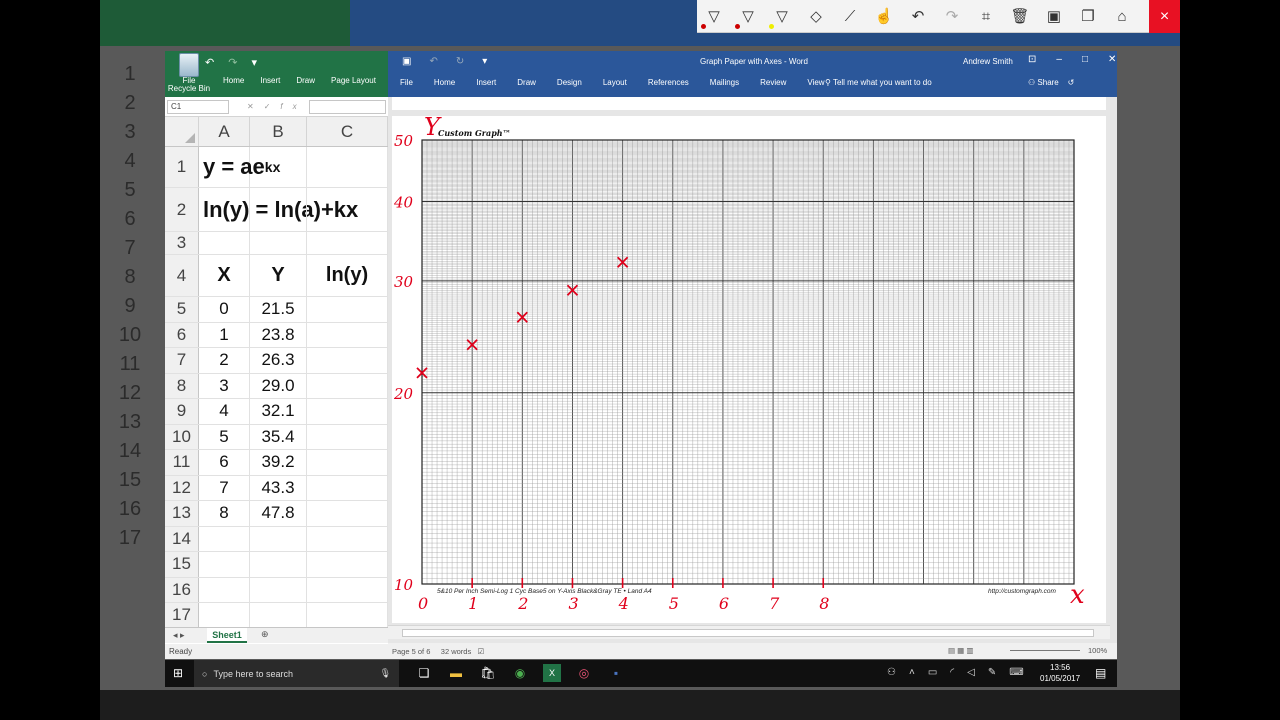  What do you see at coordinates (1100, 673) in the screenshot?
I see `action-center-icon: ▤` at bounding box center [1100, 673].